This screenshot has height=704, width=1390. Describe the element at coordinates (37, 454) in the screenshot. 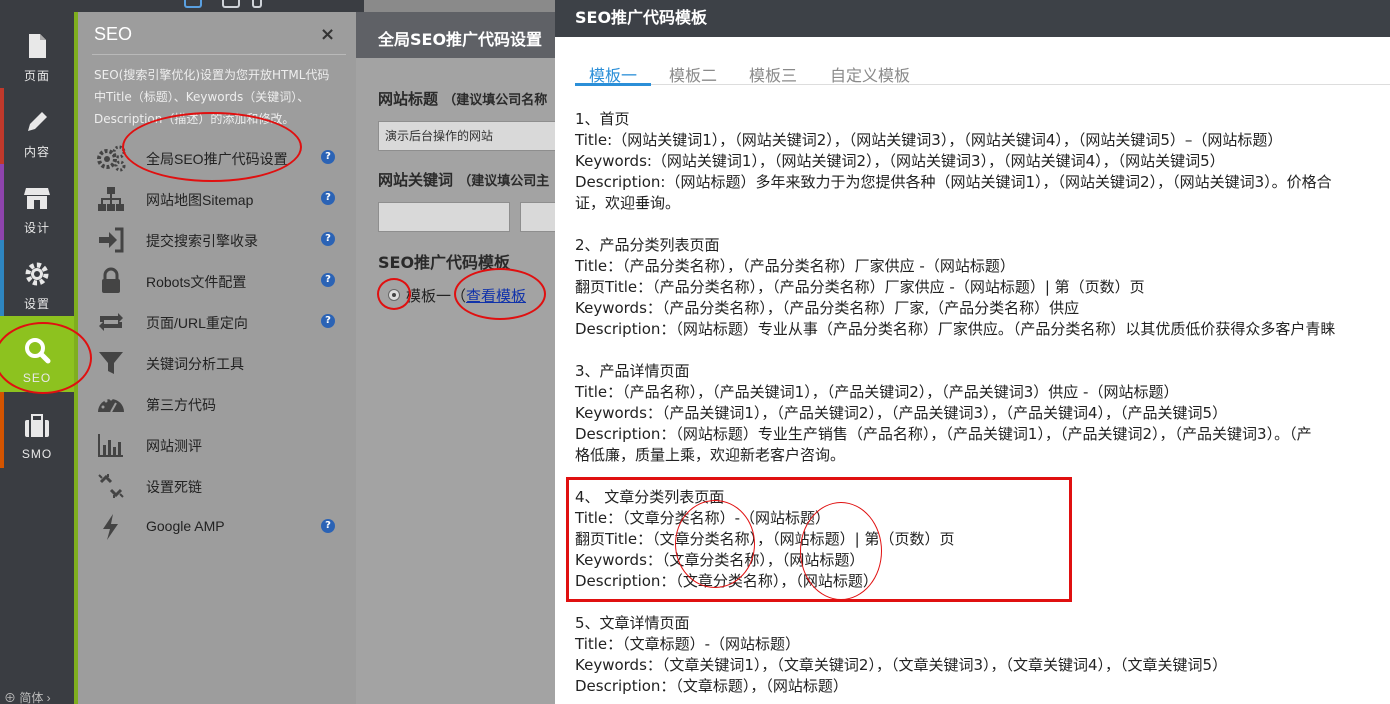

I see `rail-label: SMO` at that location.